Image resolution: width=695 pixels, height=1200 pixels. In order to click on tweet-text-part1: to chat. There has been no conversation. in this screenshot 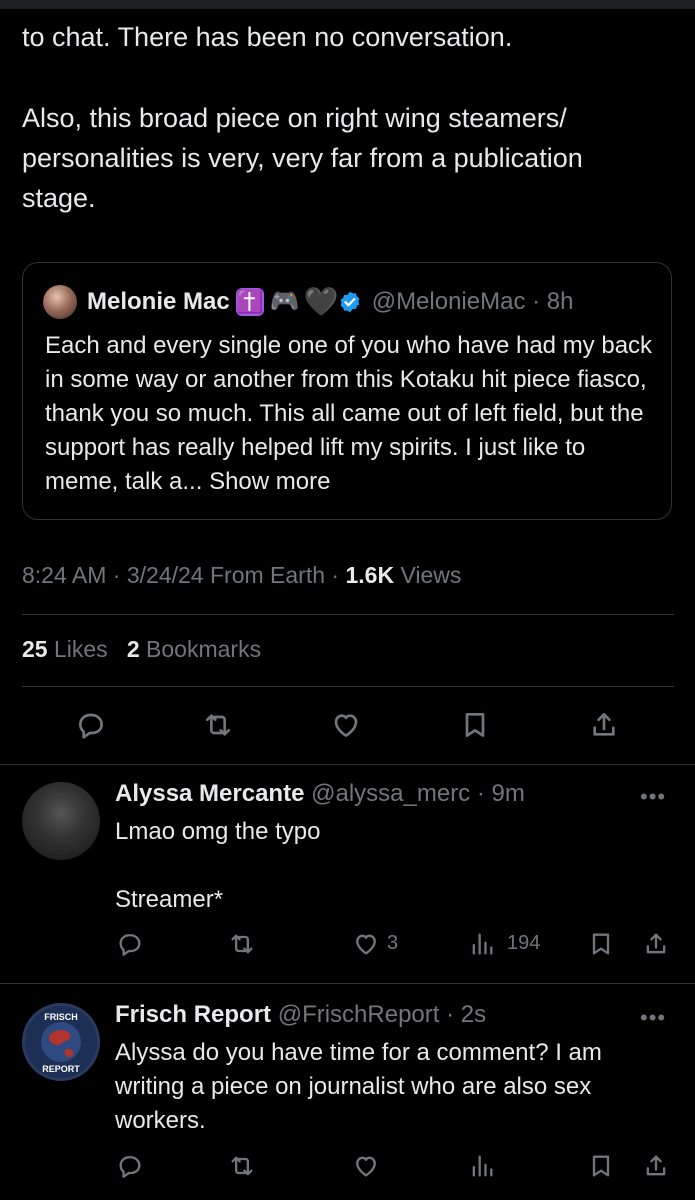, I will do `click(267, 37)`.